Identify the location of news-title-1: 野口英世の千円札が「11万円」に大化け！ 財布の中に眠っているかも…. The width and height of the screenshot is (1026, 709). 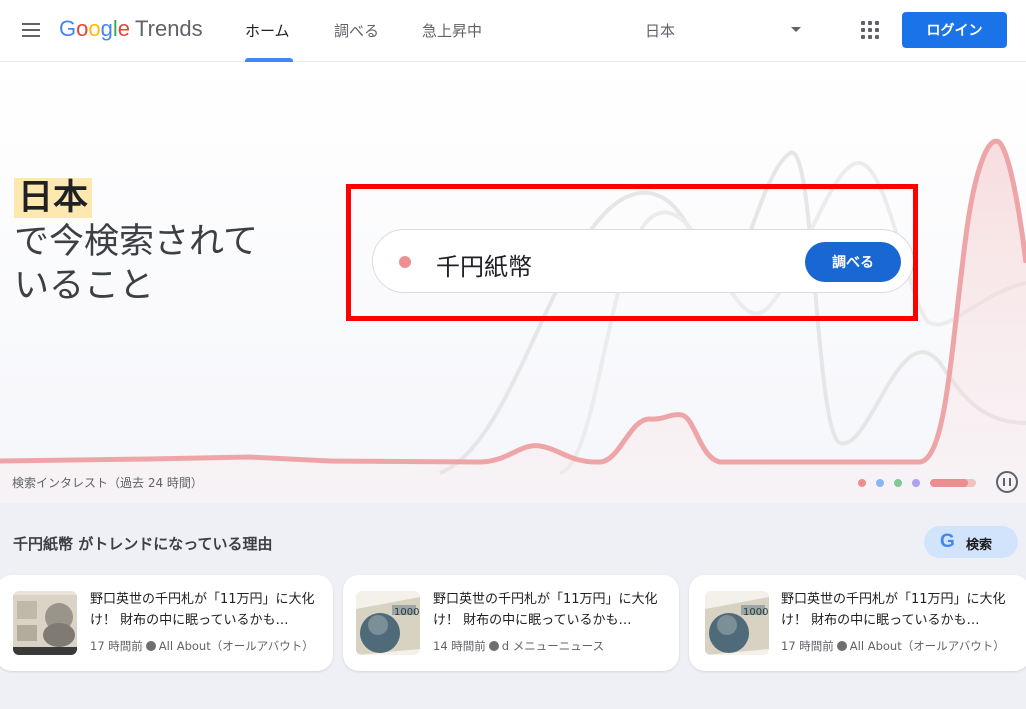
(207, 610).